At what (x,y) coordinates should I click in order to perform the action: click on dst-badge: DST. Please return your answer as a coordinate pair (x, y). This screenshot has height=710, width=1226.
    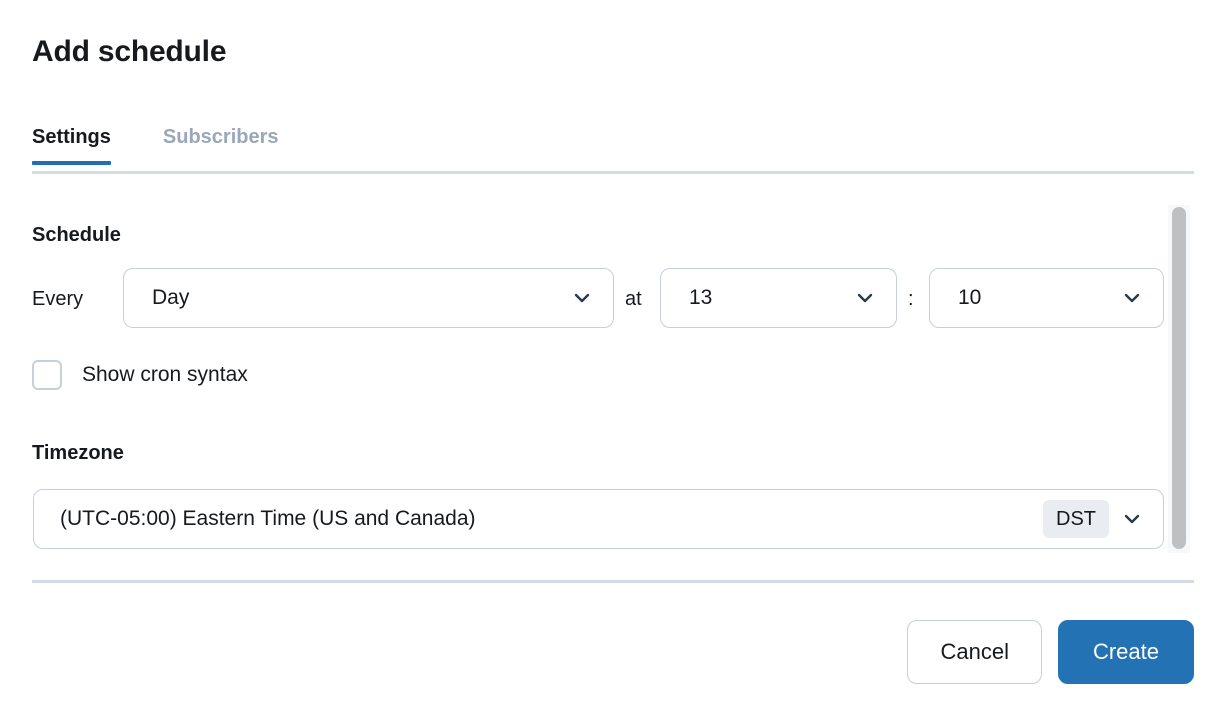
    Looking at the image, I should click on (1076, 519).